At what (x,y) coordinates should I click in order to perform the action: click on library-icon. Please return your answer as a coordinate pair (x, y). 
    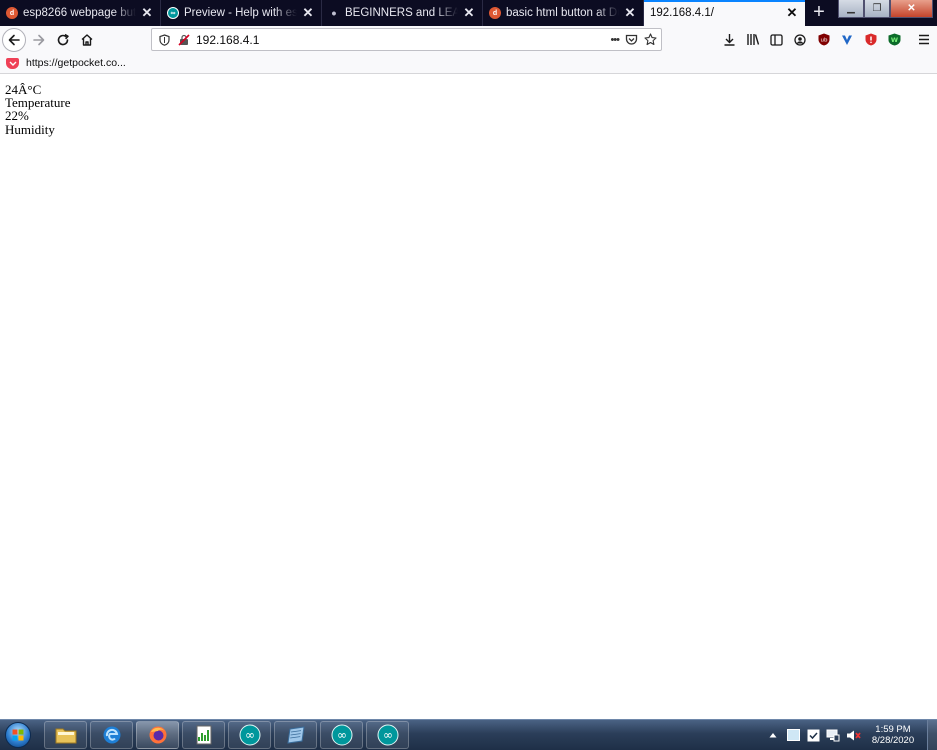
    Looking at the image, I should click on (753, 39).